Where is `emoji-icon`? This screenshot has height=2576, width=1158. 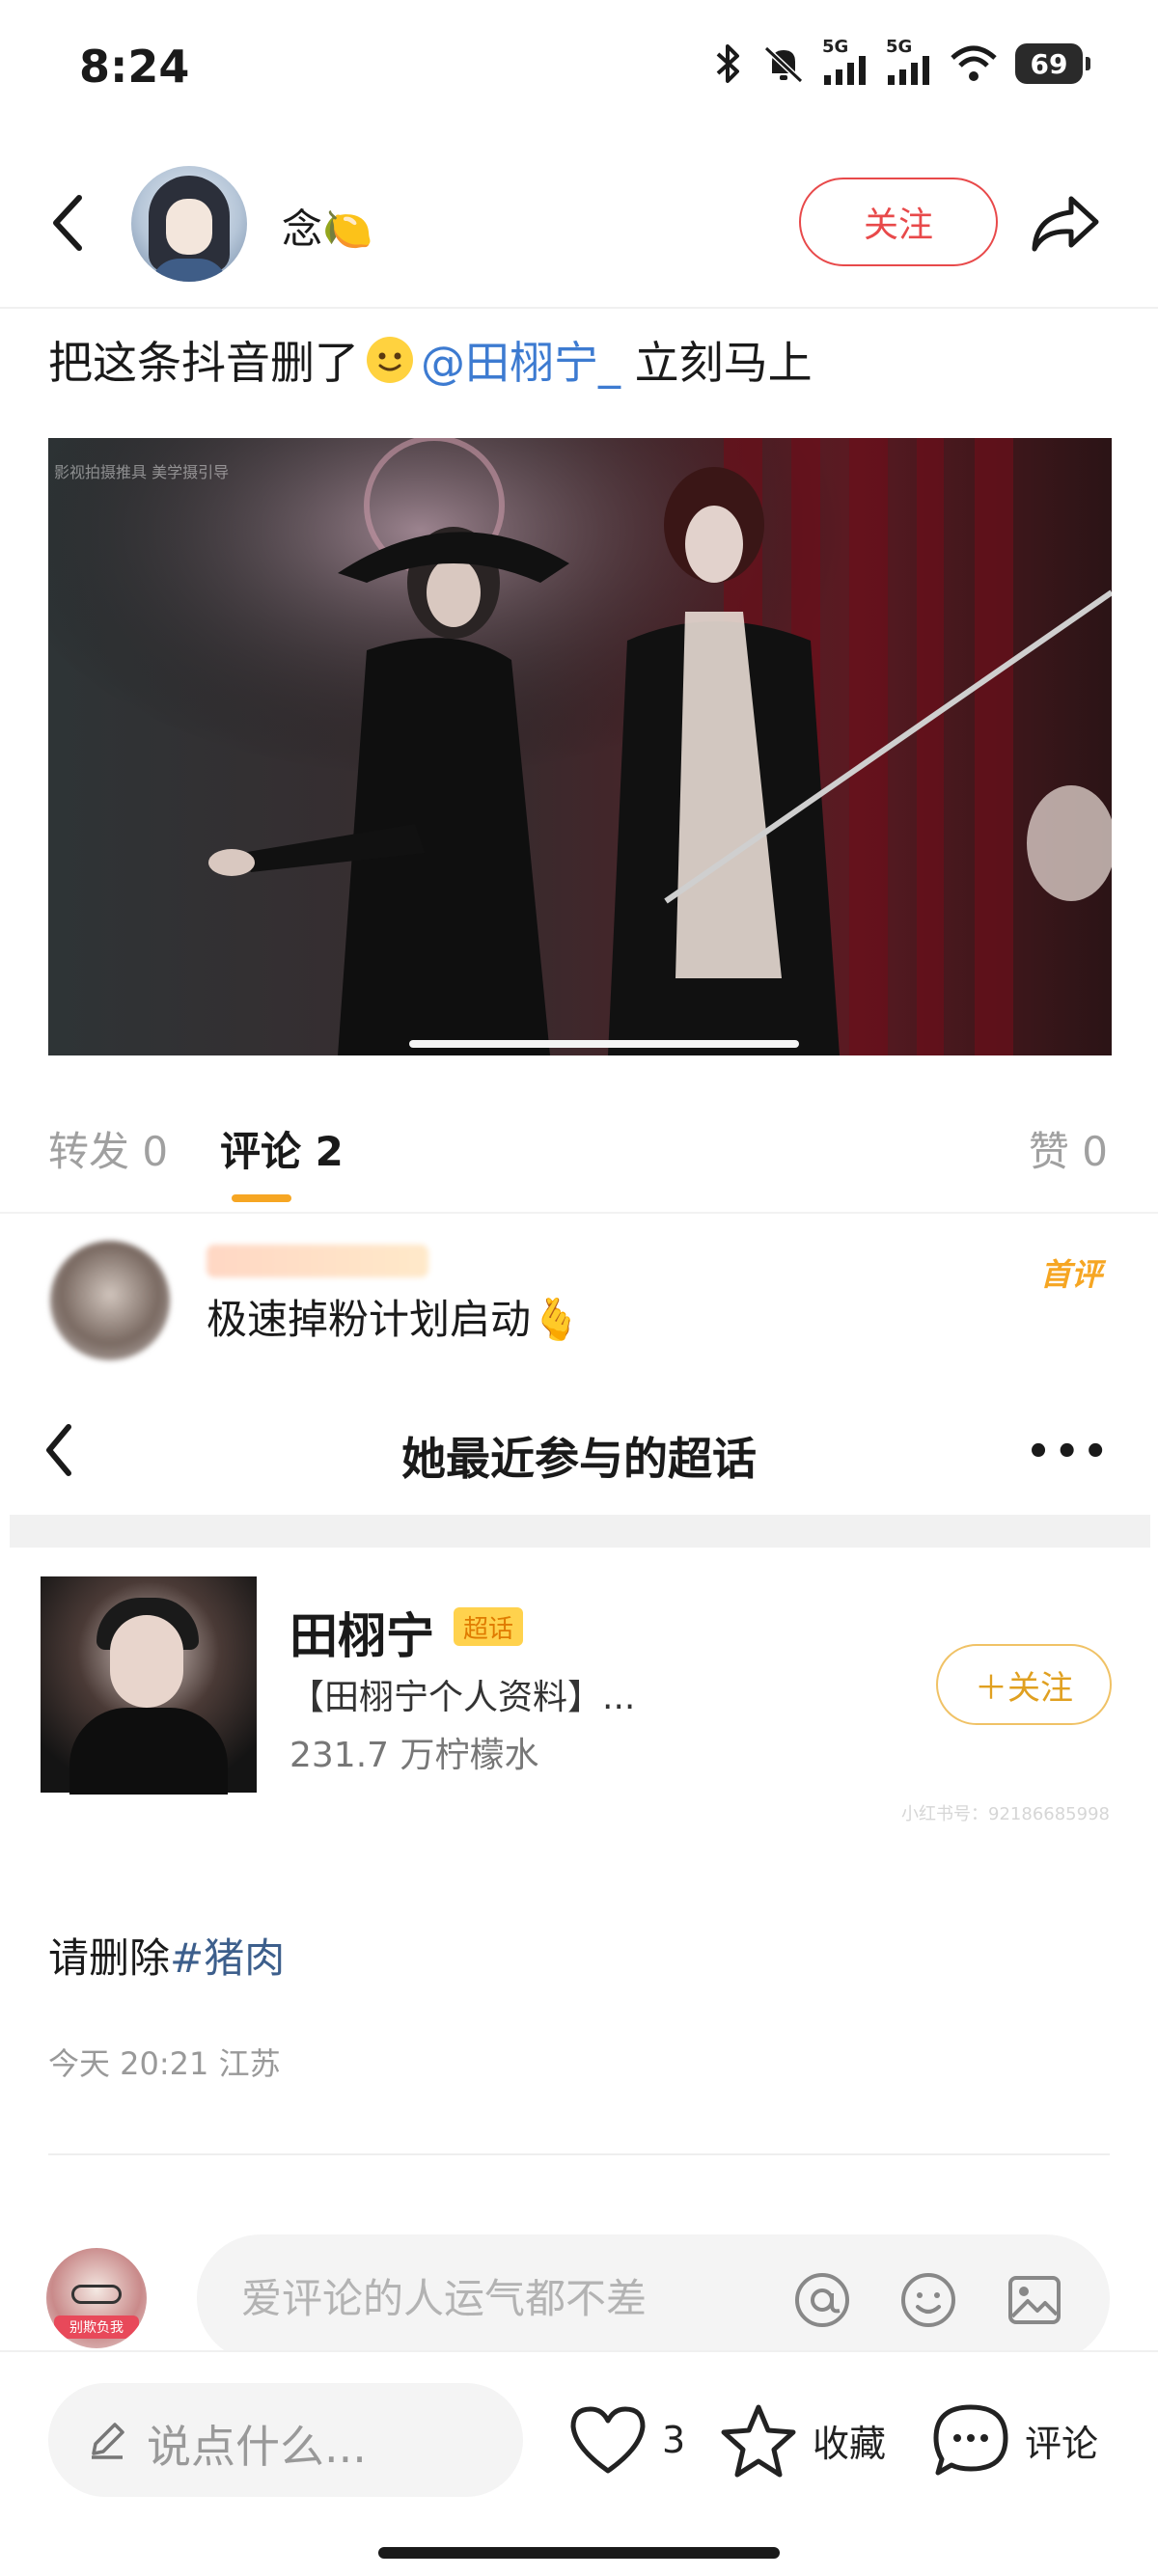 emoji-icon is located at coordinates (928, 2300).